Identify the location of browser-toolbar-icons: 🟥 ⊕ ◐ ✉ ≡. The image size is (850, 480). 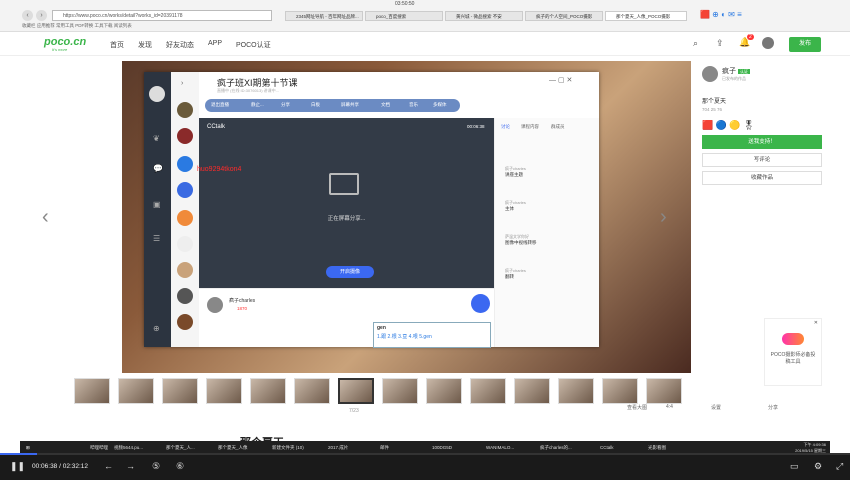
(721, 14).